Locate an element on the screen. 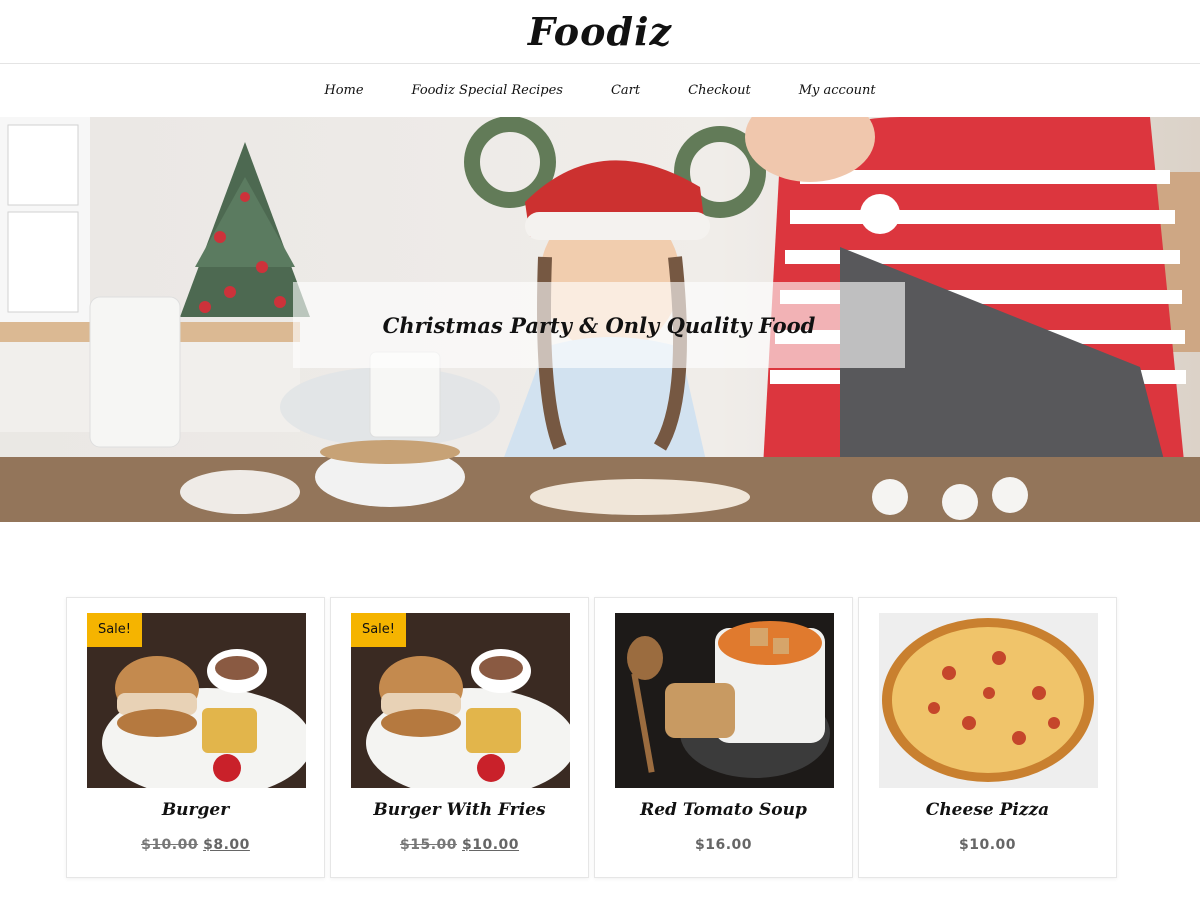 Image resolution: width=1200 pixels, height=900 pixels. product-name: Burger With Fries is located at coordinates (459, 810).